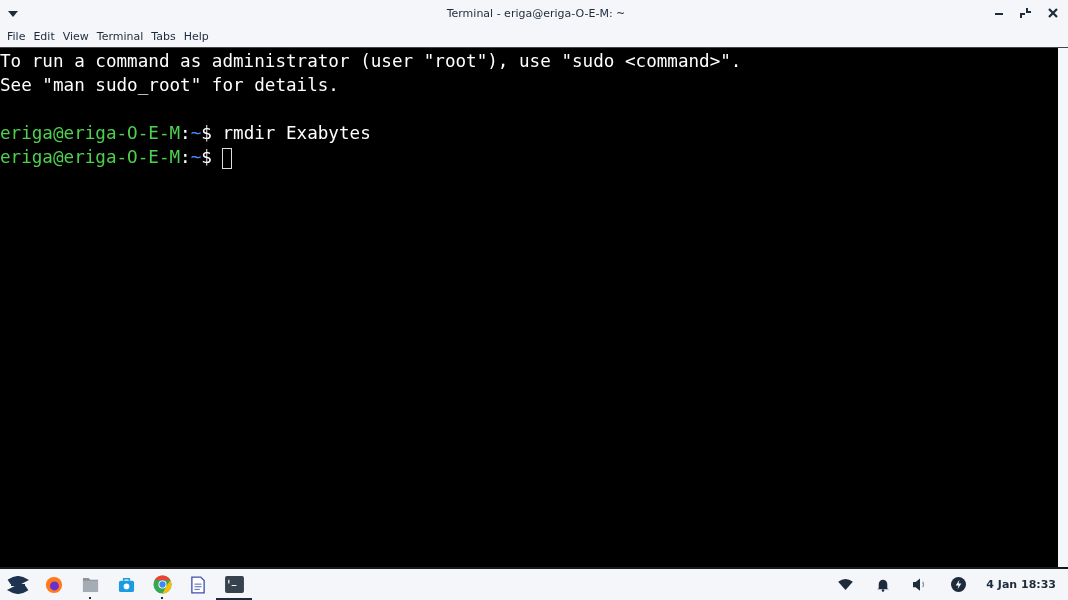 The width and height of the screenshot is (1068, 600). Describe the element at coordinates (226, 158) in the screenshot. I see `text-cursor` at that location.